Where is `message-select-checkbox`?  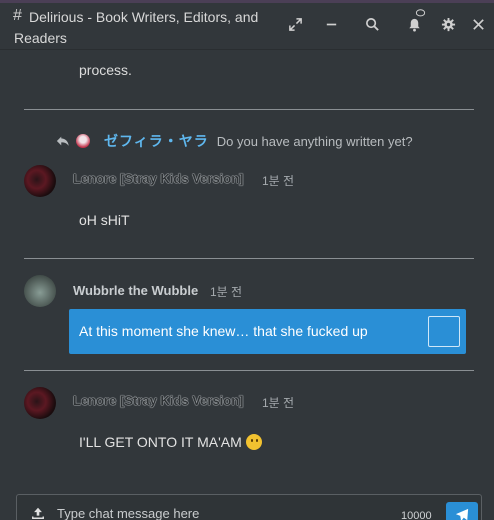
message-select-checkbox is located at coordinates (444, 331).